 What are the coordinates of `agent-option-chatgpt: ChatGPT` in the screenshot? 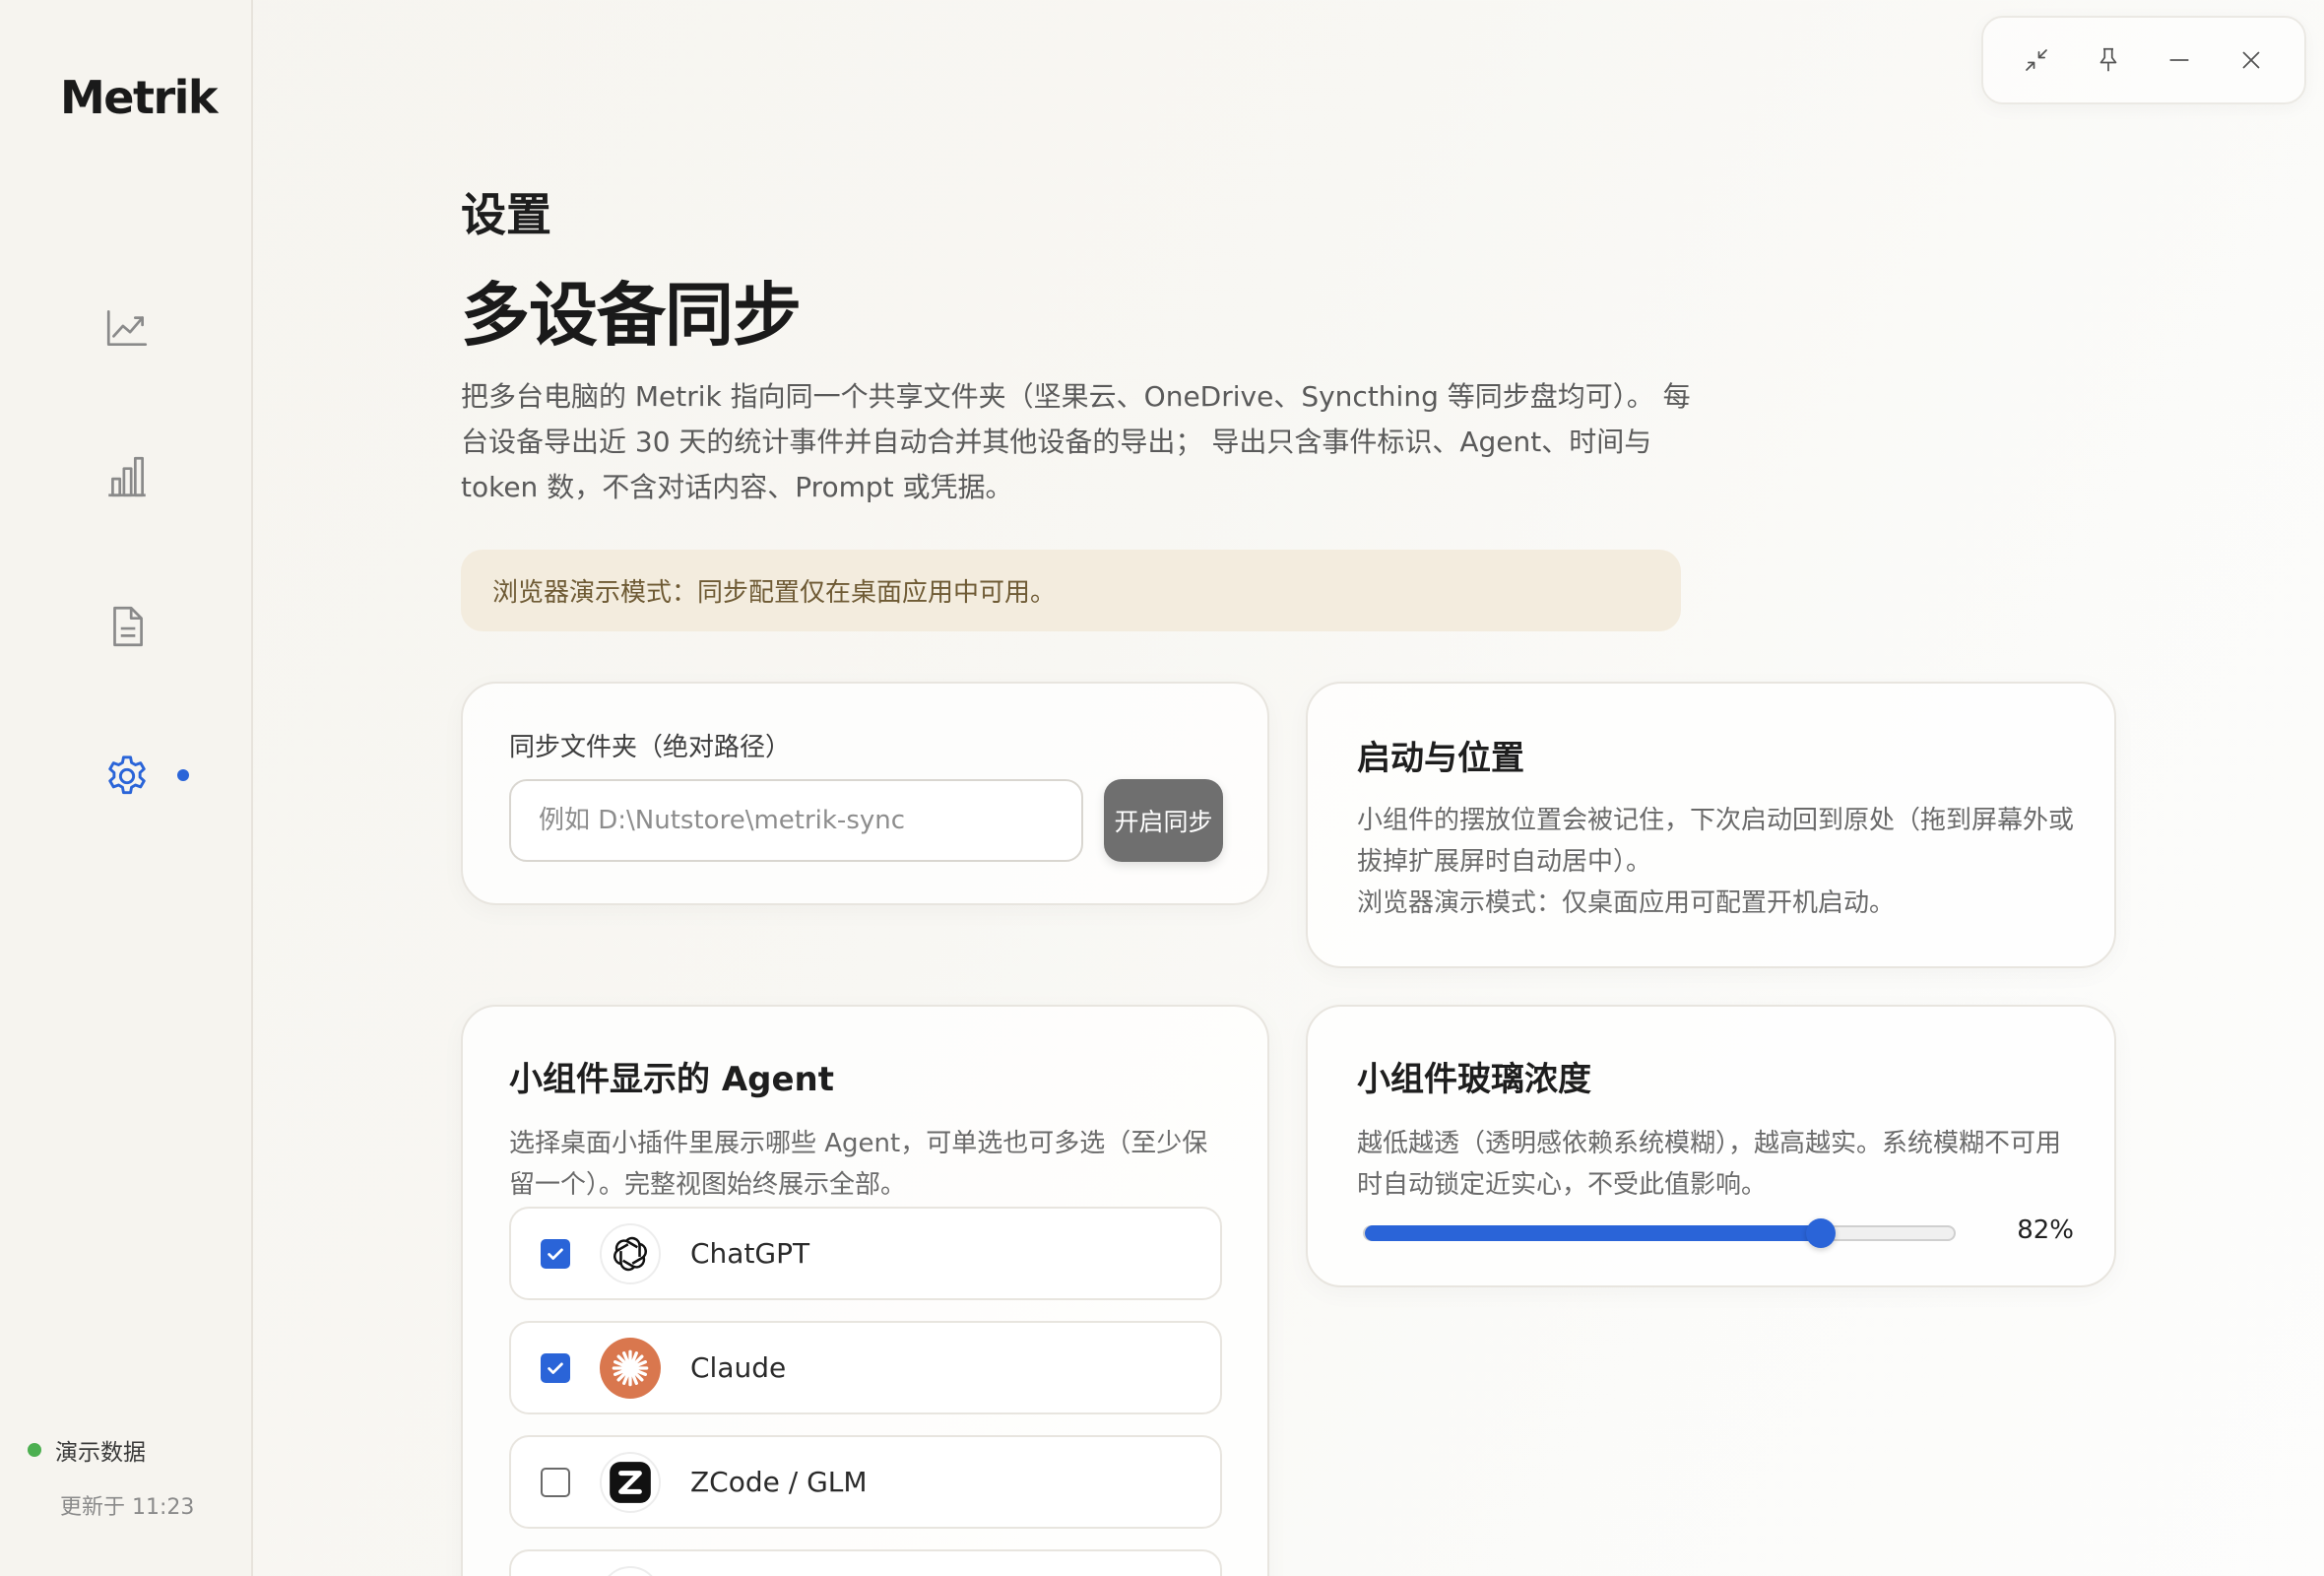 It's located at (865, 1253).